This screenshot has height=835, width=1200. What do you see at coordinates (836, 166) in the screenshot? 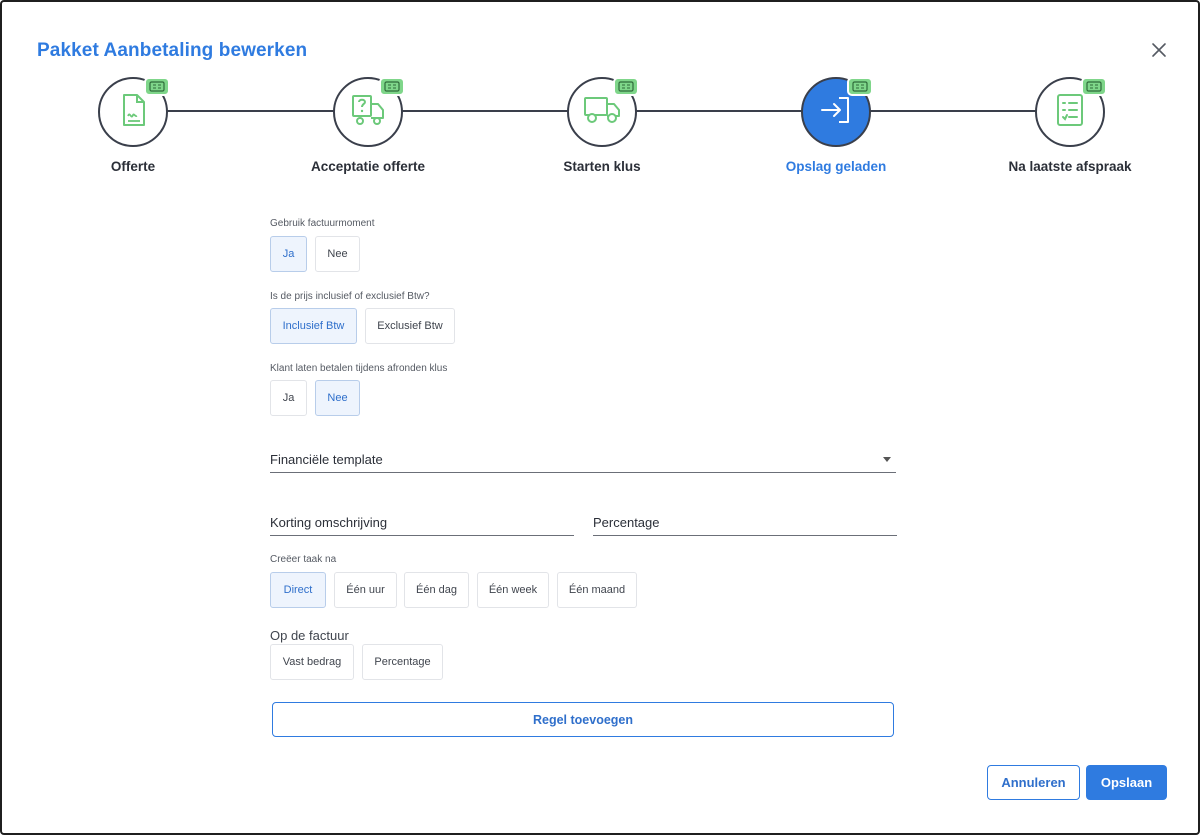
I see `step-label: Opslag geladen` at bounding box center [836, 166].